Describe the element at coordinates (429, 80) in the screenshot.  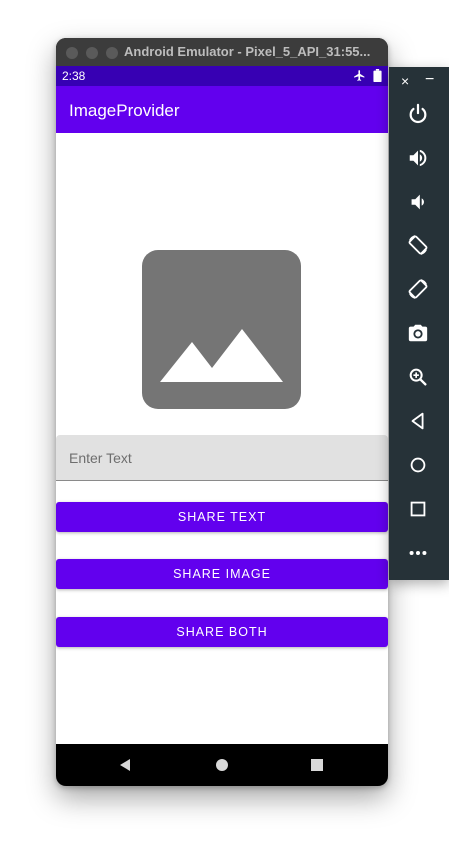
I see `toolbar-minimize-button: −` at that location.